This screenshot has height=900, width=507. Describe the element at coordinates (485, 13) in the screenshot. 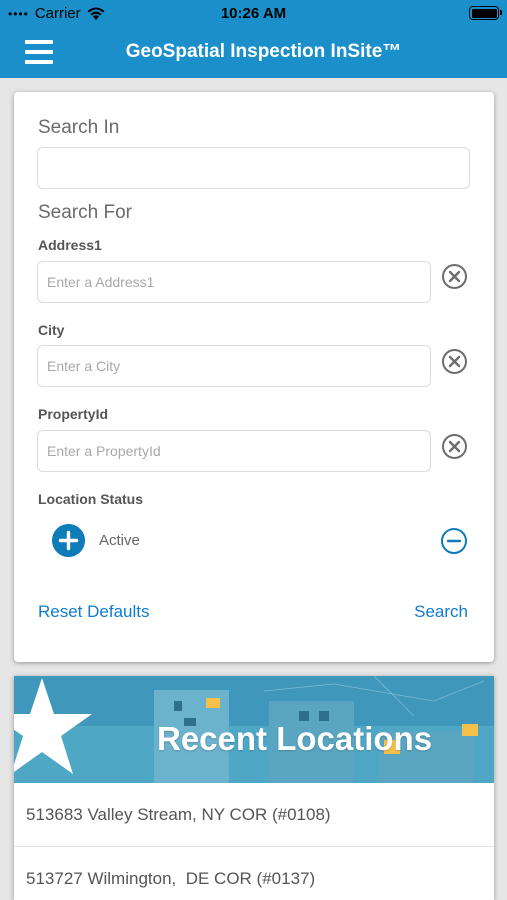

I see `battery-icon` at that location.